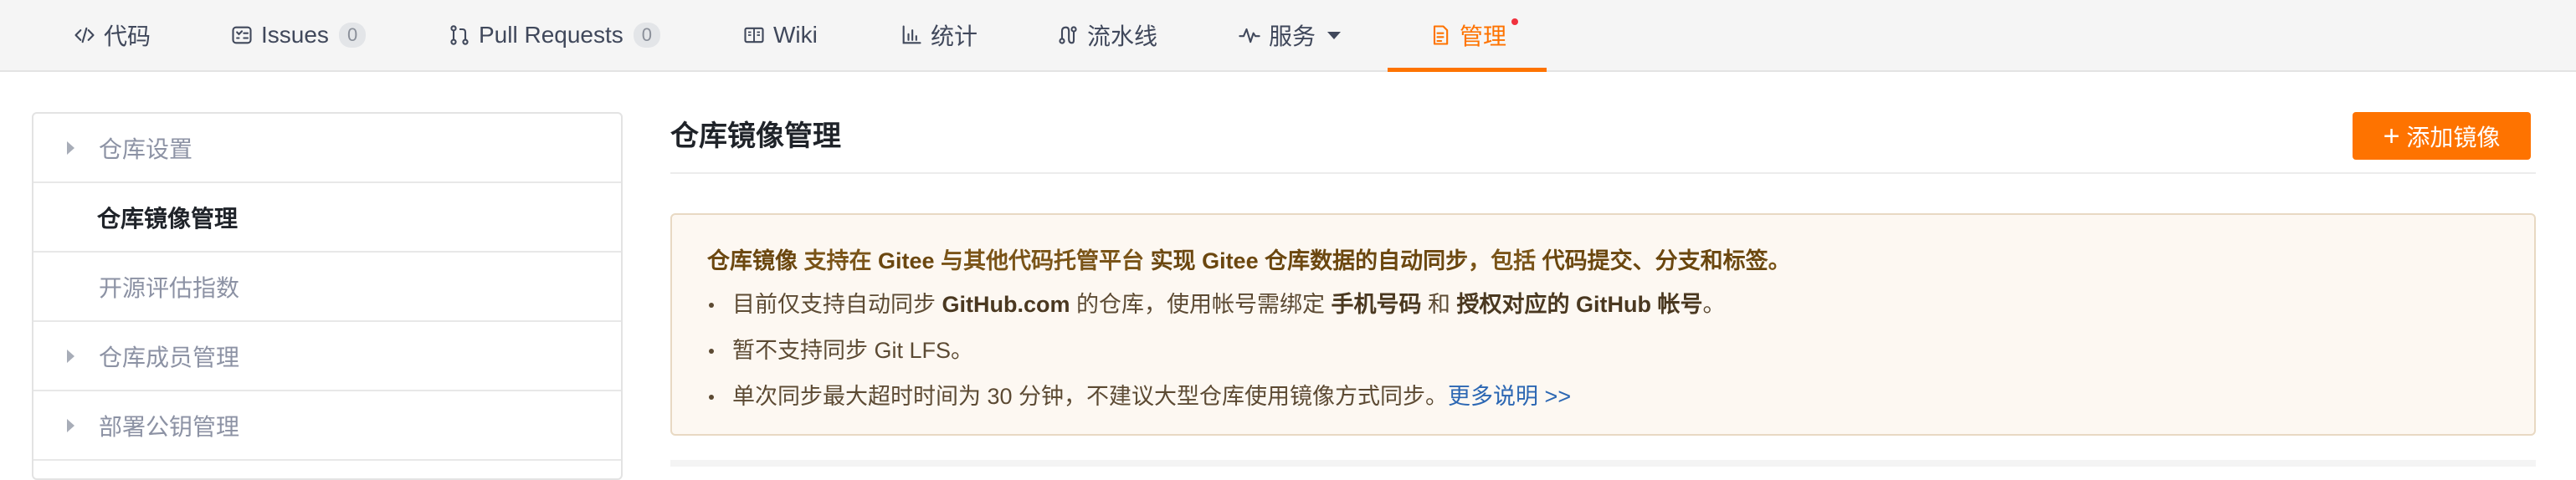 This screenshot has width=2576, height=480. I want to click on tab-label: Wiki, so click(795, 35).